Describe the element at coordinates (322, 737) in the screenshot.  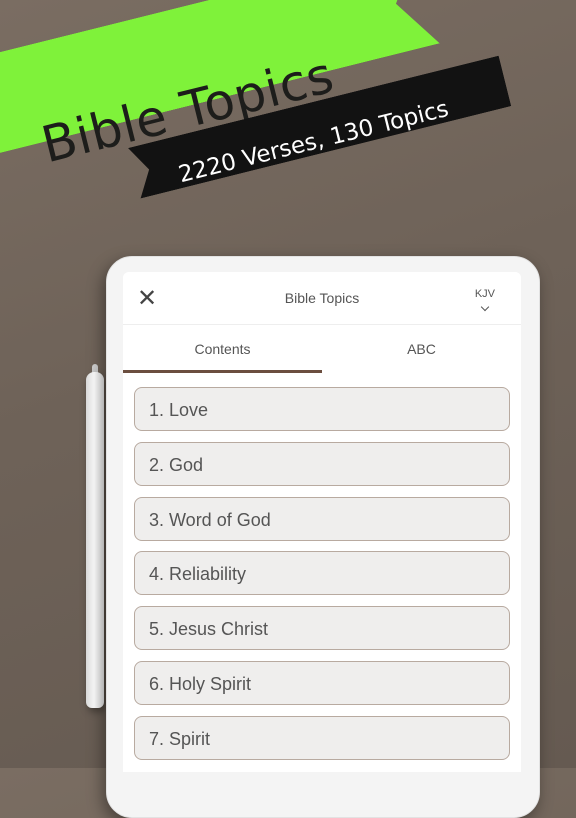
I see `topic-item-spirit: 7. Spirit` at that location.